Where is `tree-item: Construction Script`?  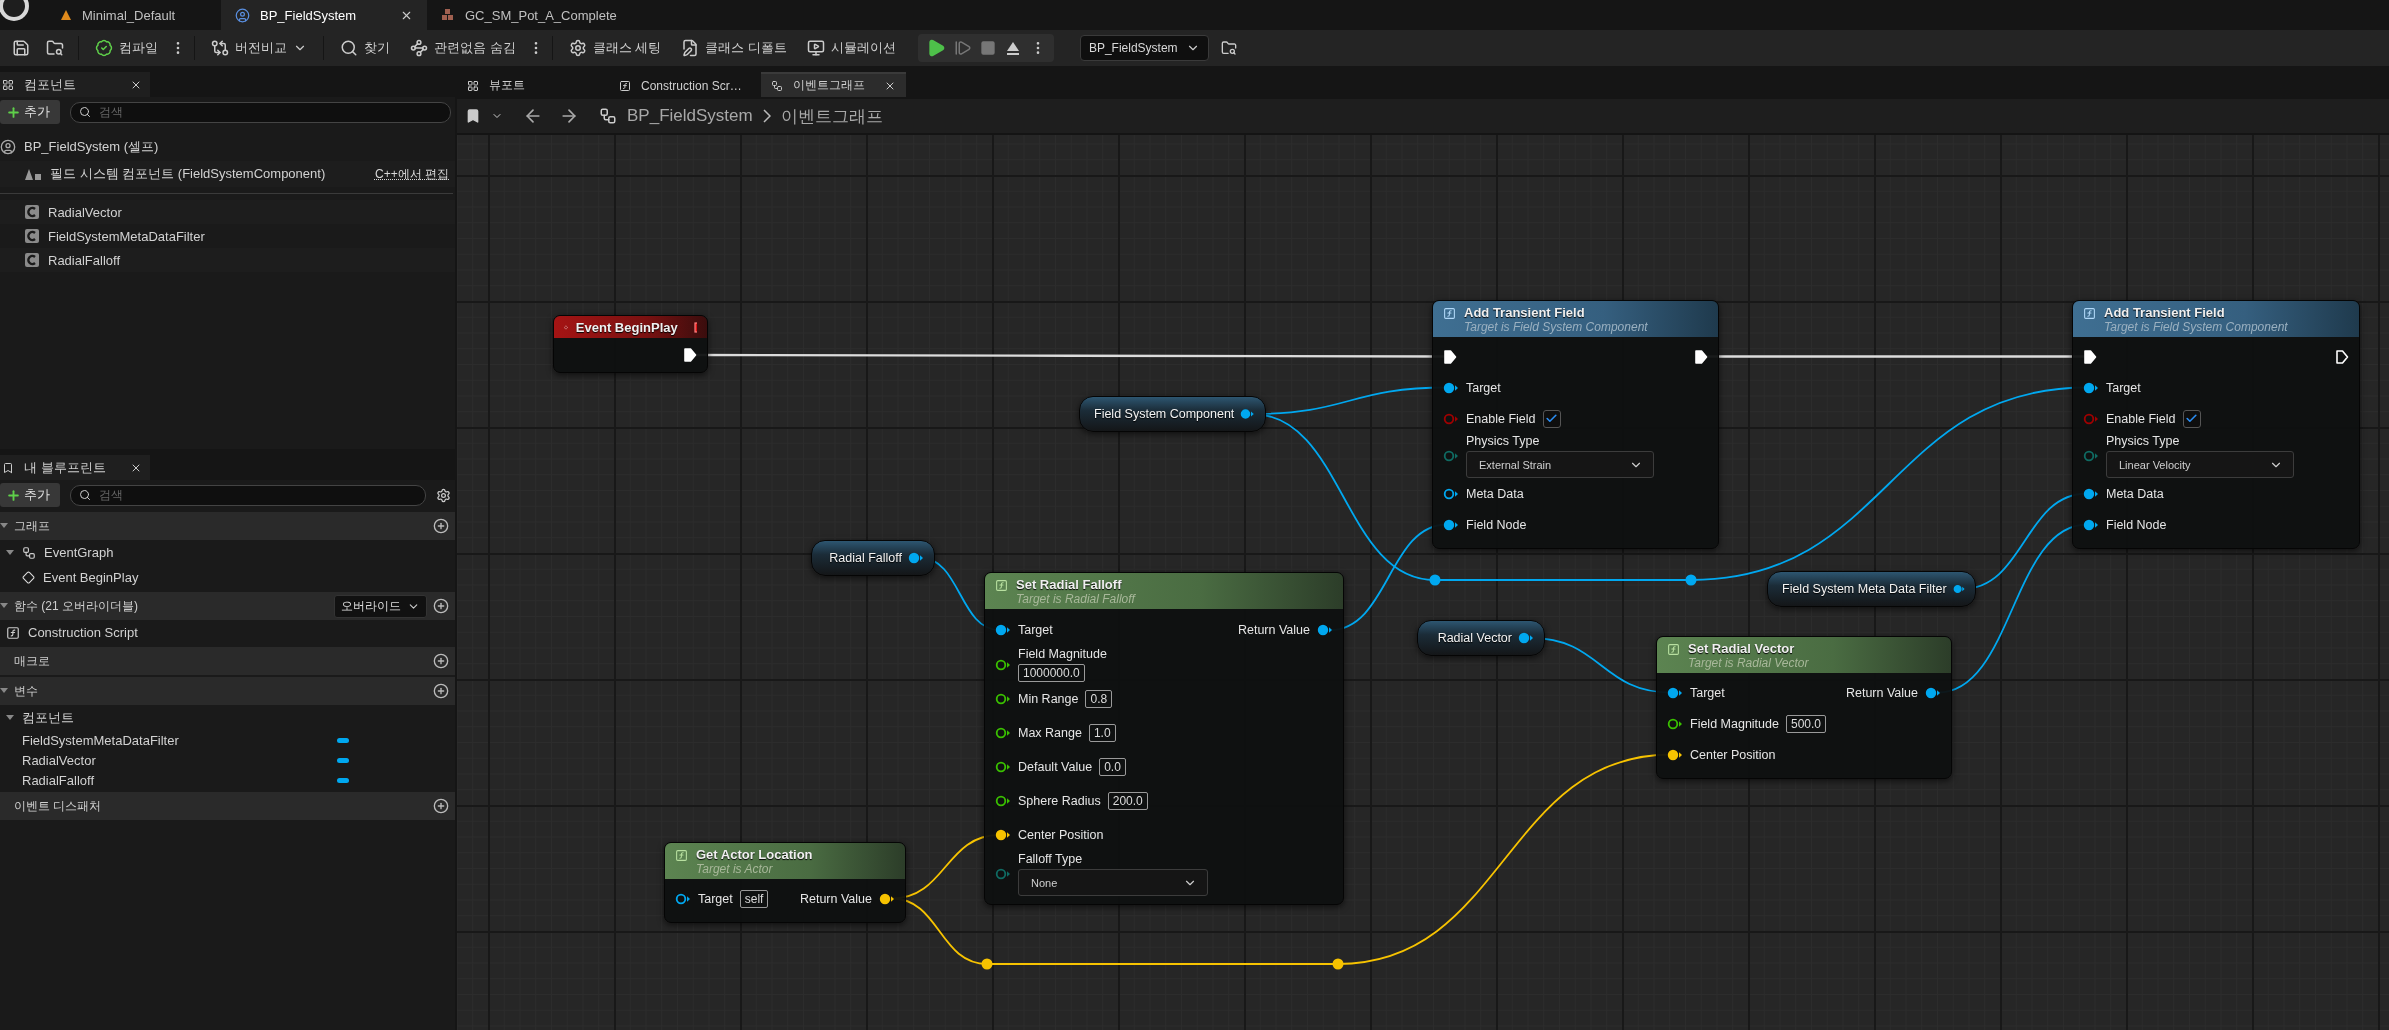
tree-item: Construction Script is located at coordinates (227, 632).